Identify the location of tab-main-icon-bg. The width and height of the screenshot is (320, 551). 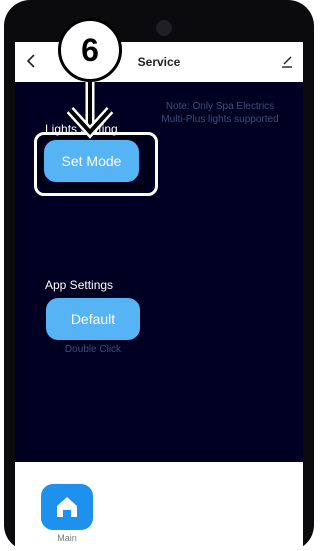
(67, 507).